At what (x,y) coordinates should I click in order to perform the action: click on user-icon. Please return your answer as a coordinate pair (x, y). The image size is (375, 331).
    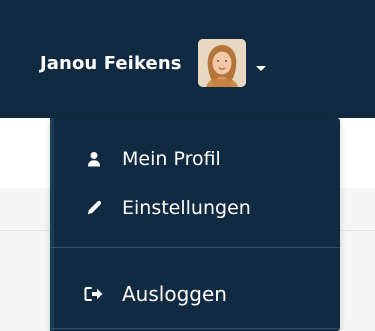
    Looking at the image, I should click on (94, 159).